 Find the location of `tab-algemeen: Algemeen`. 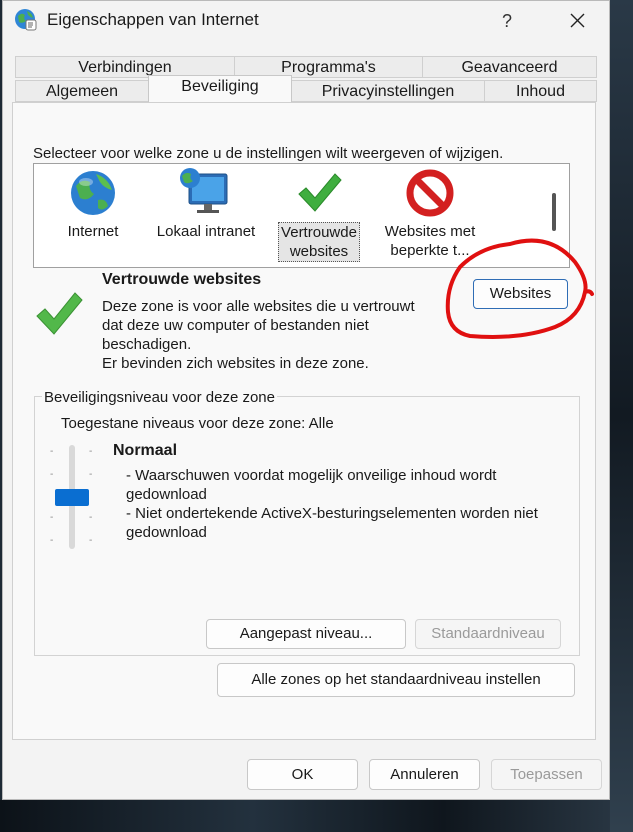

tab-algemeen: Algemeen is located at coordinates (82, 91).